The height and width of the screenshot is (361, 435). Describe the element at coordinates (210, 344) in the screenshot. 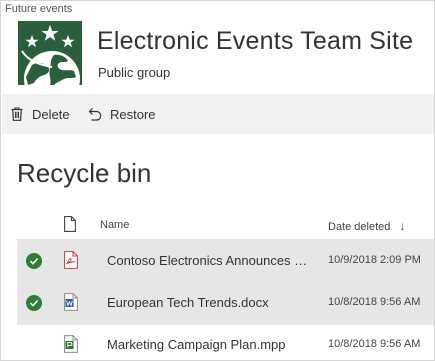

I see `file-name: Marketing Campaign Plan.mpp` at that location.